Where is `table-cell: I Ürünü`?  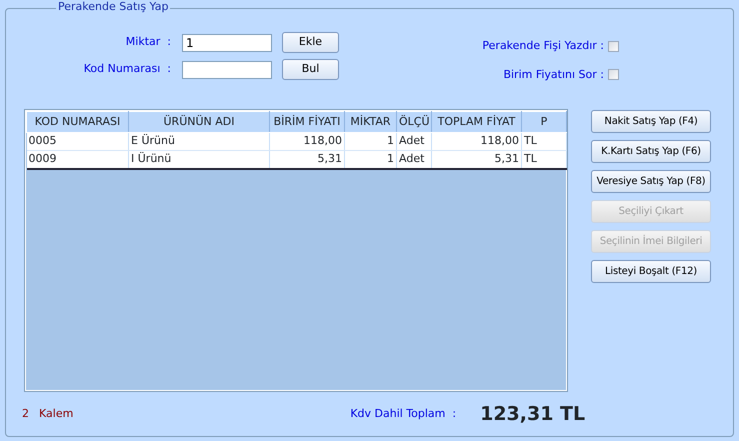
table-cell: I Ürünü is located at coordinates (199, 159).